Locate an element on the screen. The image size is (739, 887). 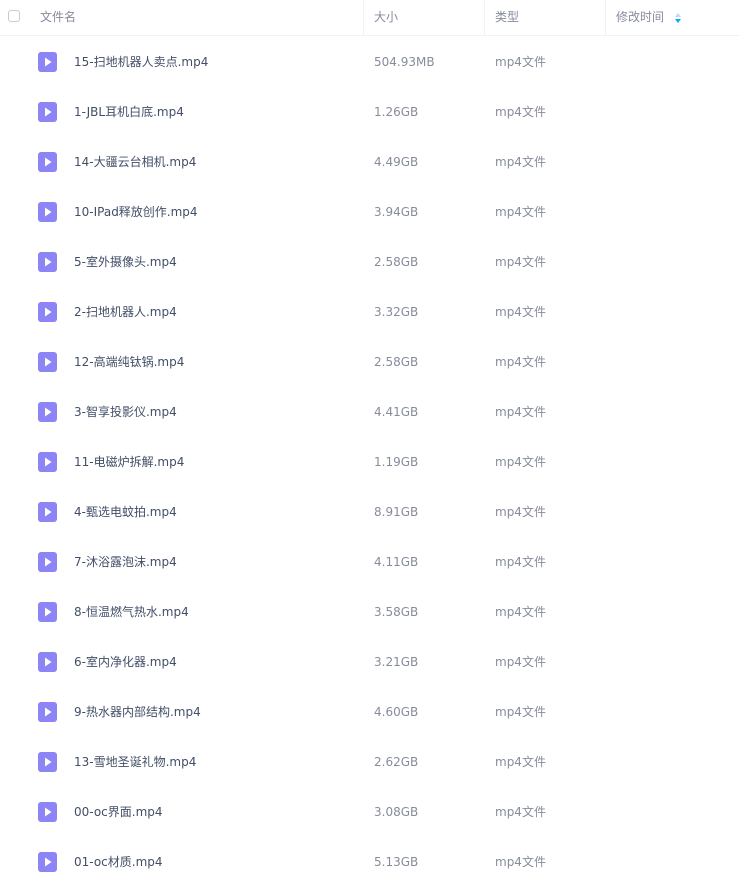
file-size: 3.94GB is located at coordinates (396, 212).